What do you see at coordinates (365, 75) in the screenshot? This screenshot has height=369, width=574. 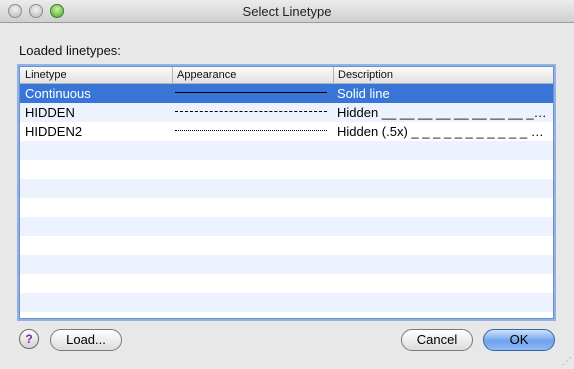 I see `column-header-description: Description` at bounding box center [365, 75].